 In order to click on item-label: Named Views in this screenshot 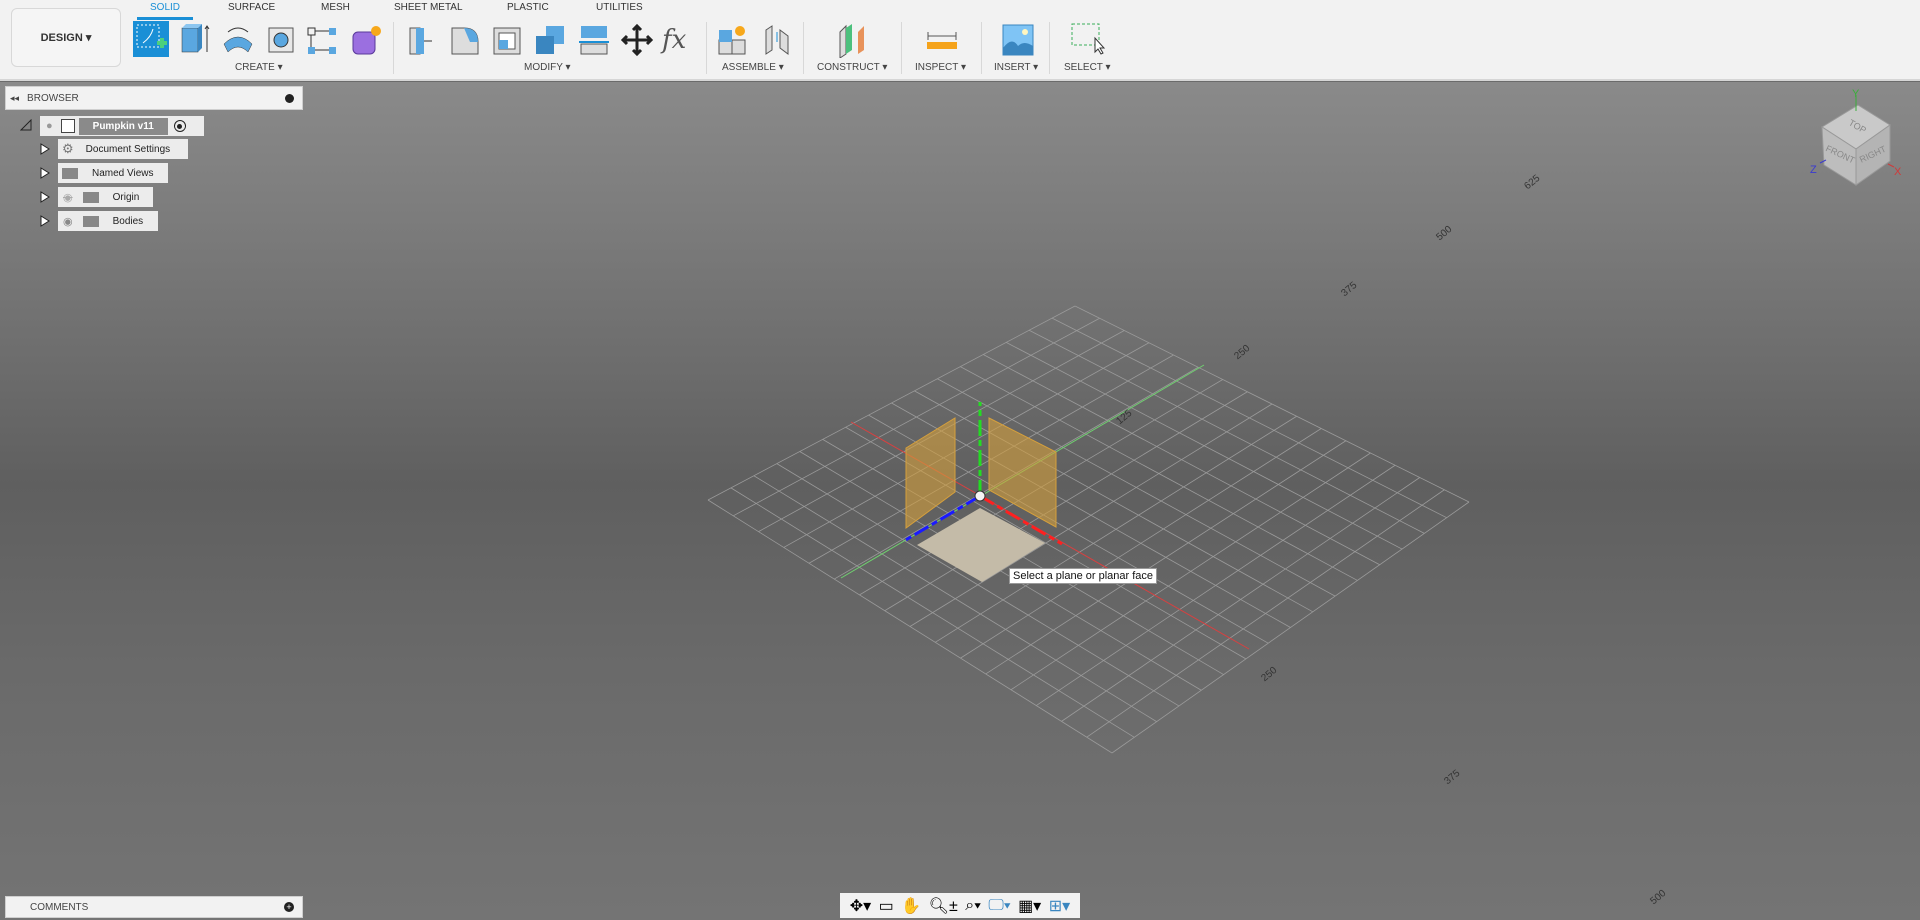, I will do `click(123, 173)`.